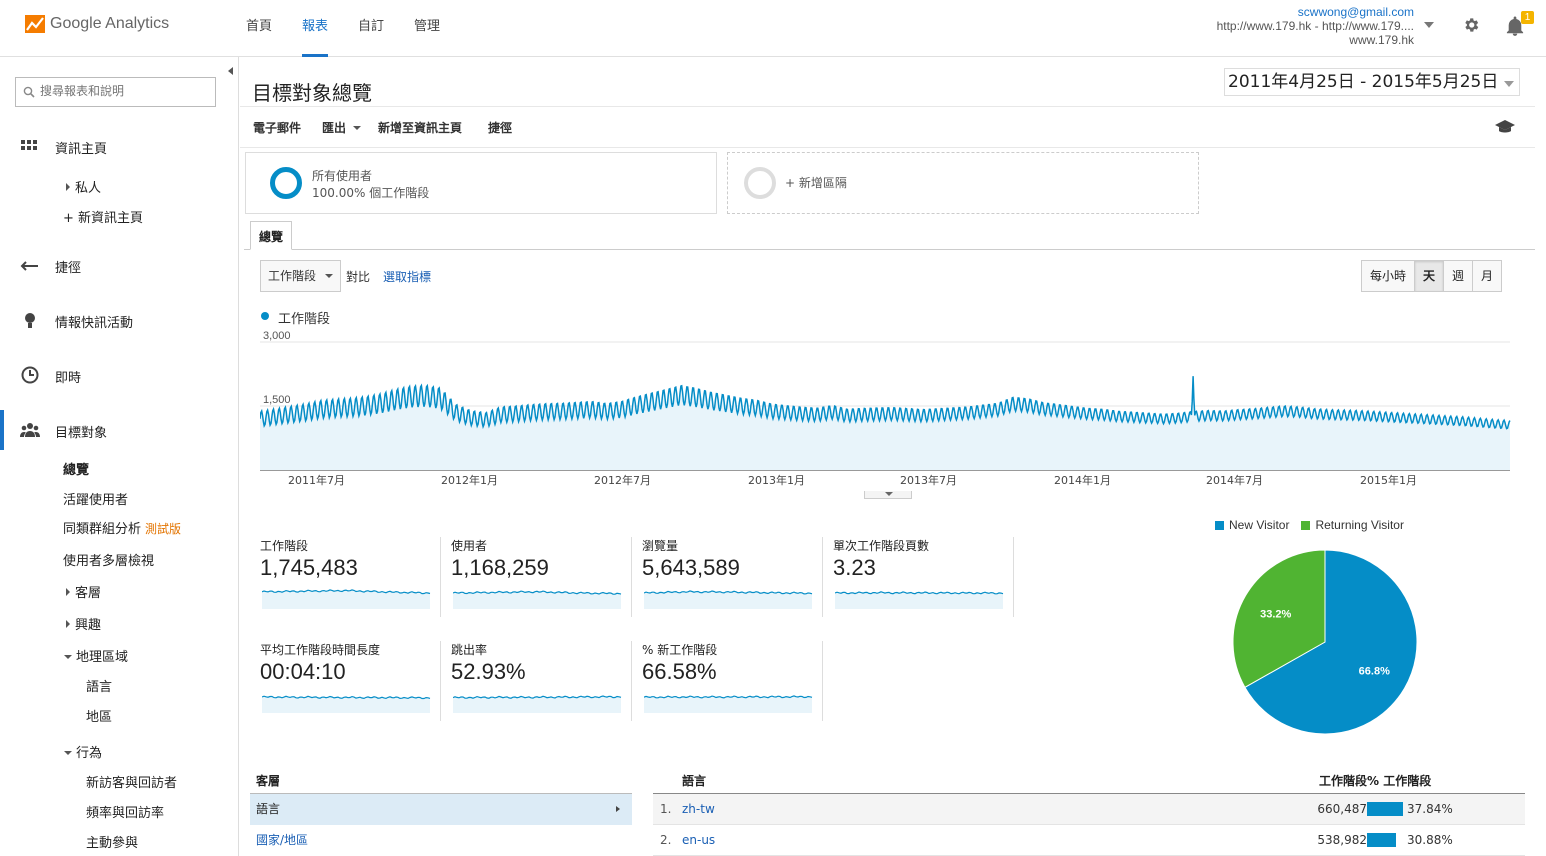 Image resolution: width=1546 pixels, height=856 pixels. Describe the element at coordinates (546, 577) in the screenshot. I see `scorecard: 使用者 1,168,259` at that location.